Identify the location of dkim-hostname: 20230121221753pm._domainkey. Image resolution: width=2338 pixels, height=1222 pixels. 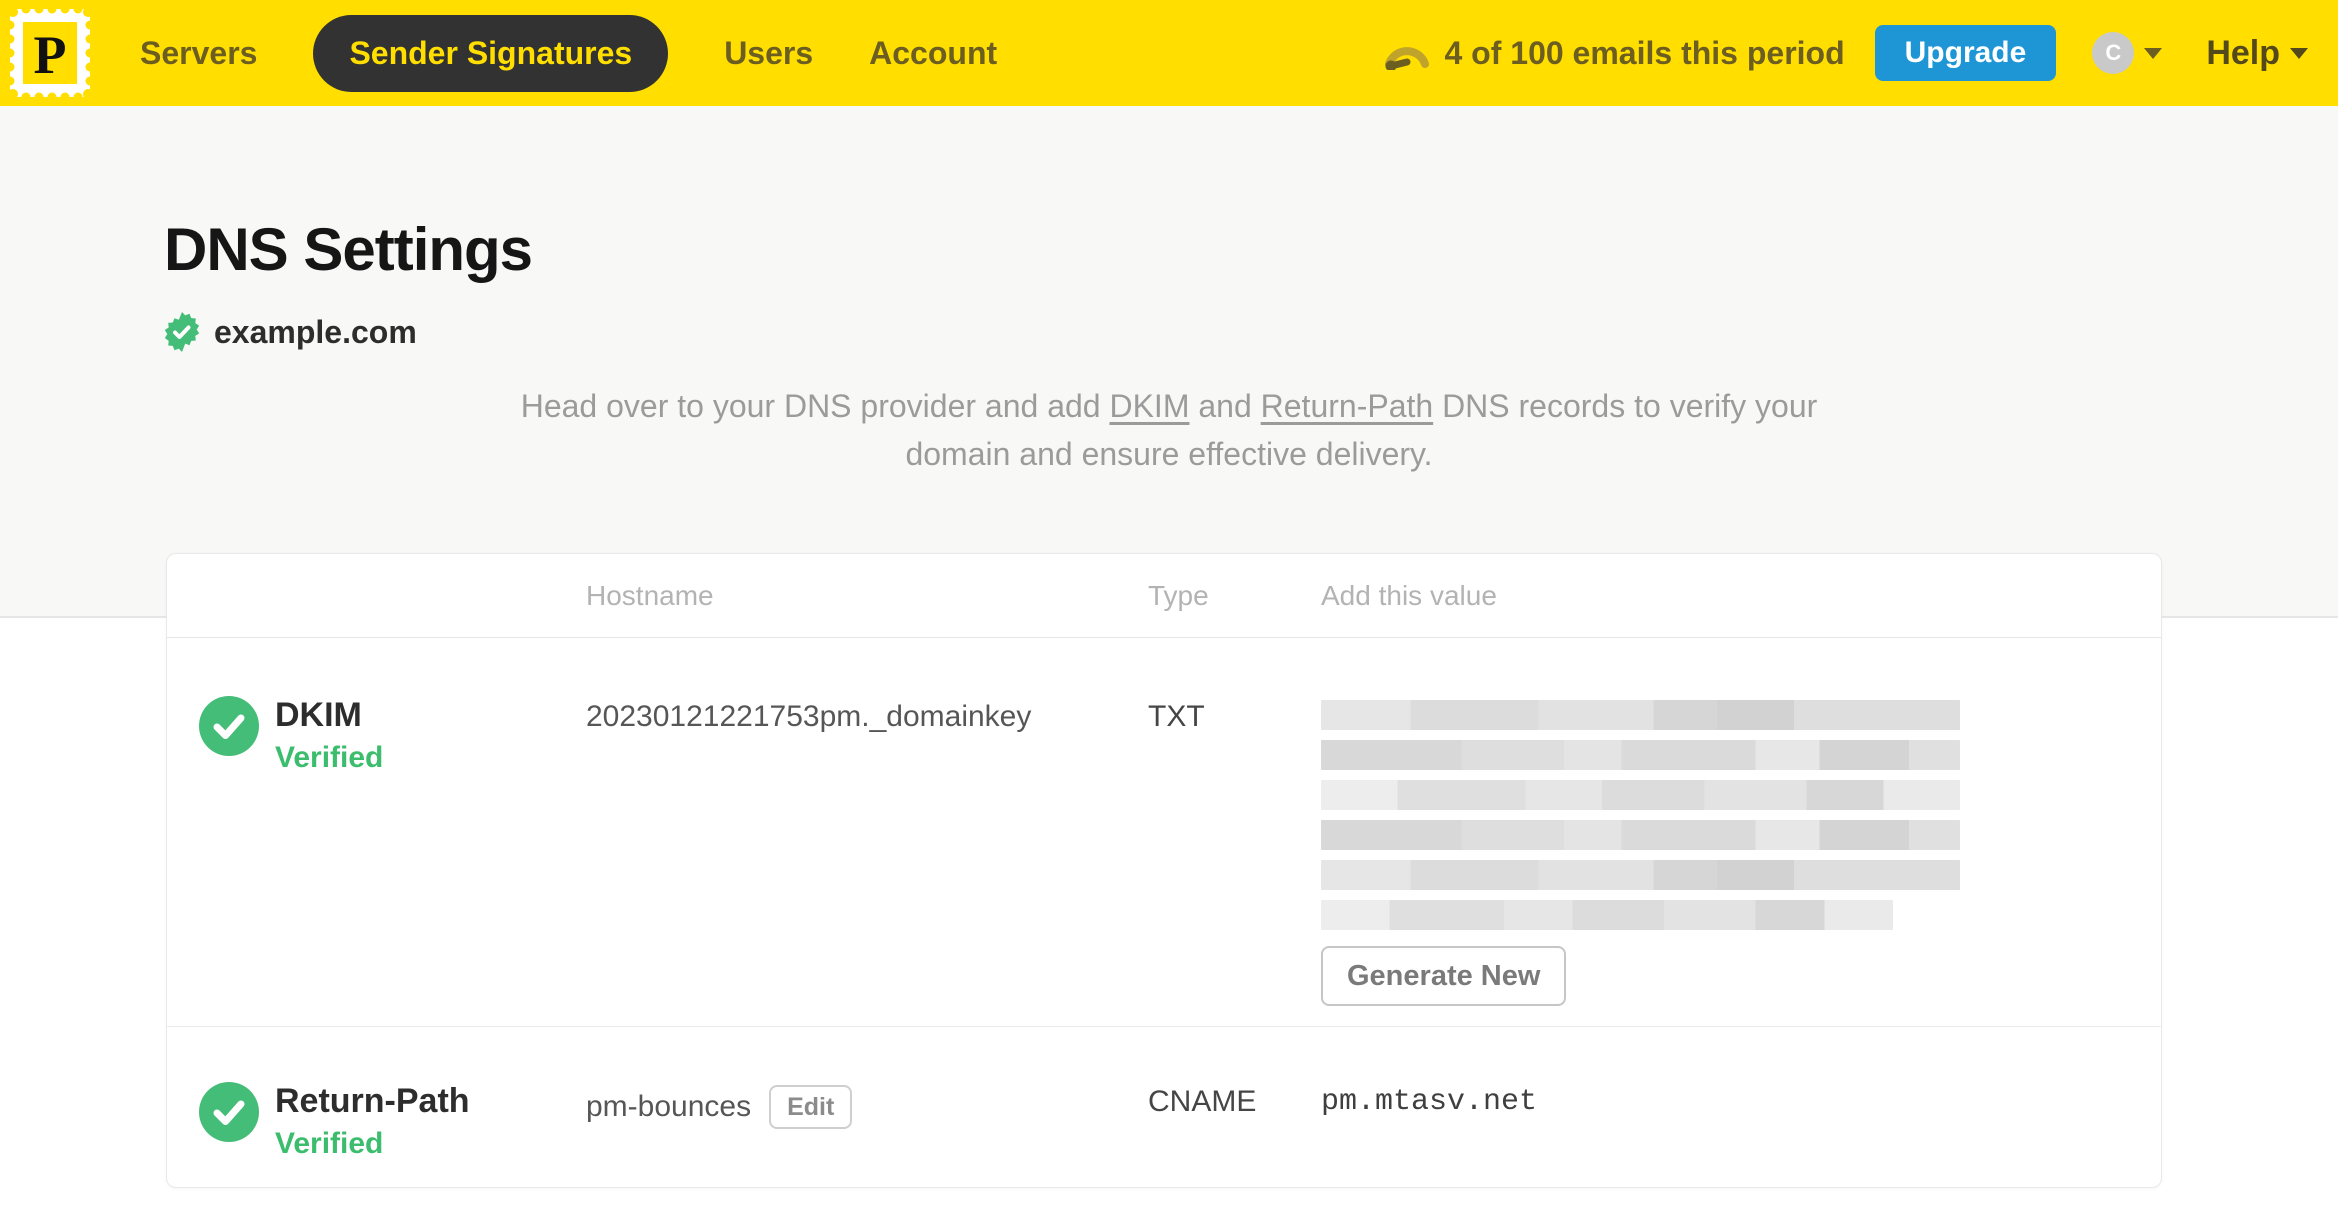
(809, 716).